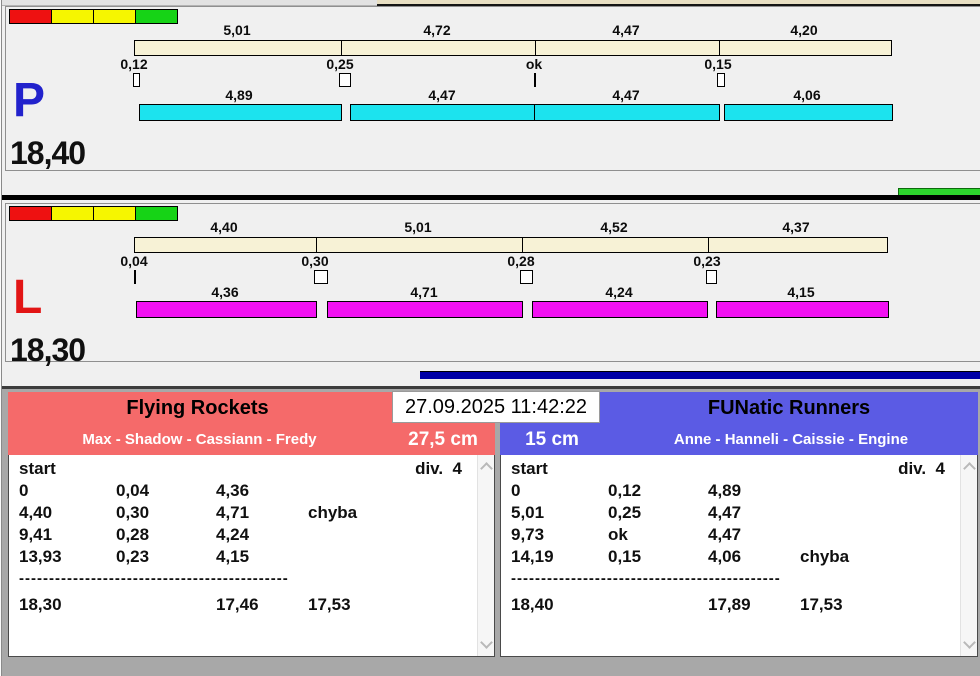 The height and width of the screenshot is (676, 980). I want to click on team-members: Max - Shadow - Cassiann - Fredy, so click(199, 439).